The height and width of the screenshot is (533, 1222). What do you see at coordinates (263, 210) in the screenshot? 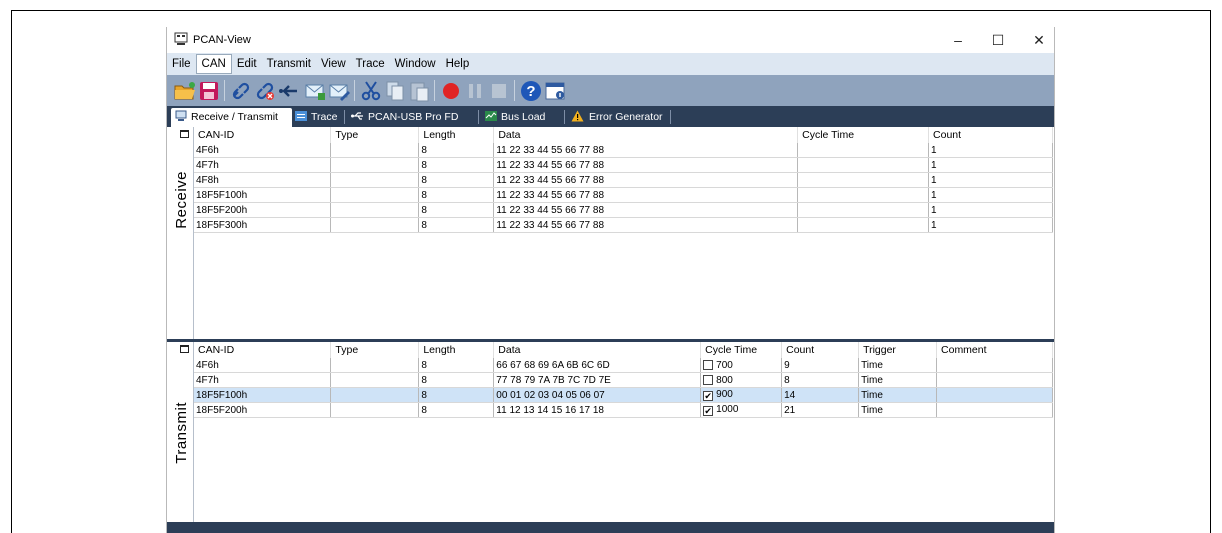
I see `receive-cell-id: 18F5F200h` at bounding box center [263, 210].